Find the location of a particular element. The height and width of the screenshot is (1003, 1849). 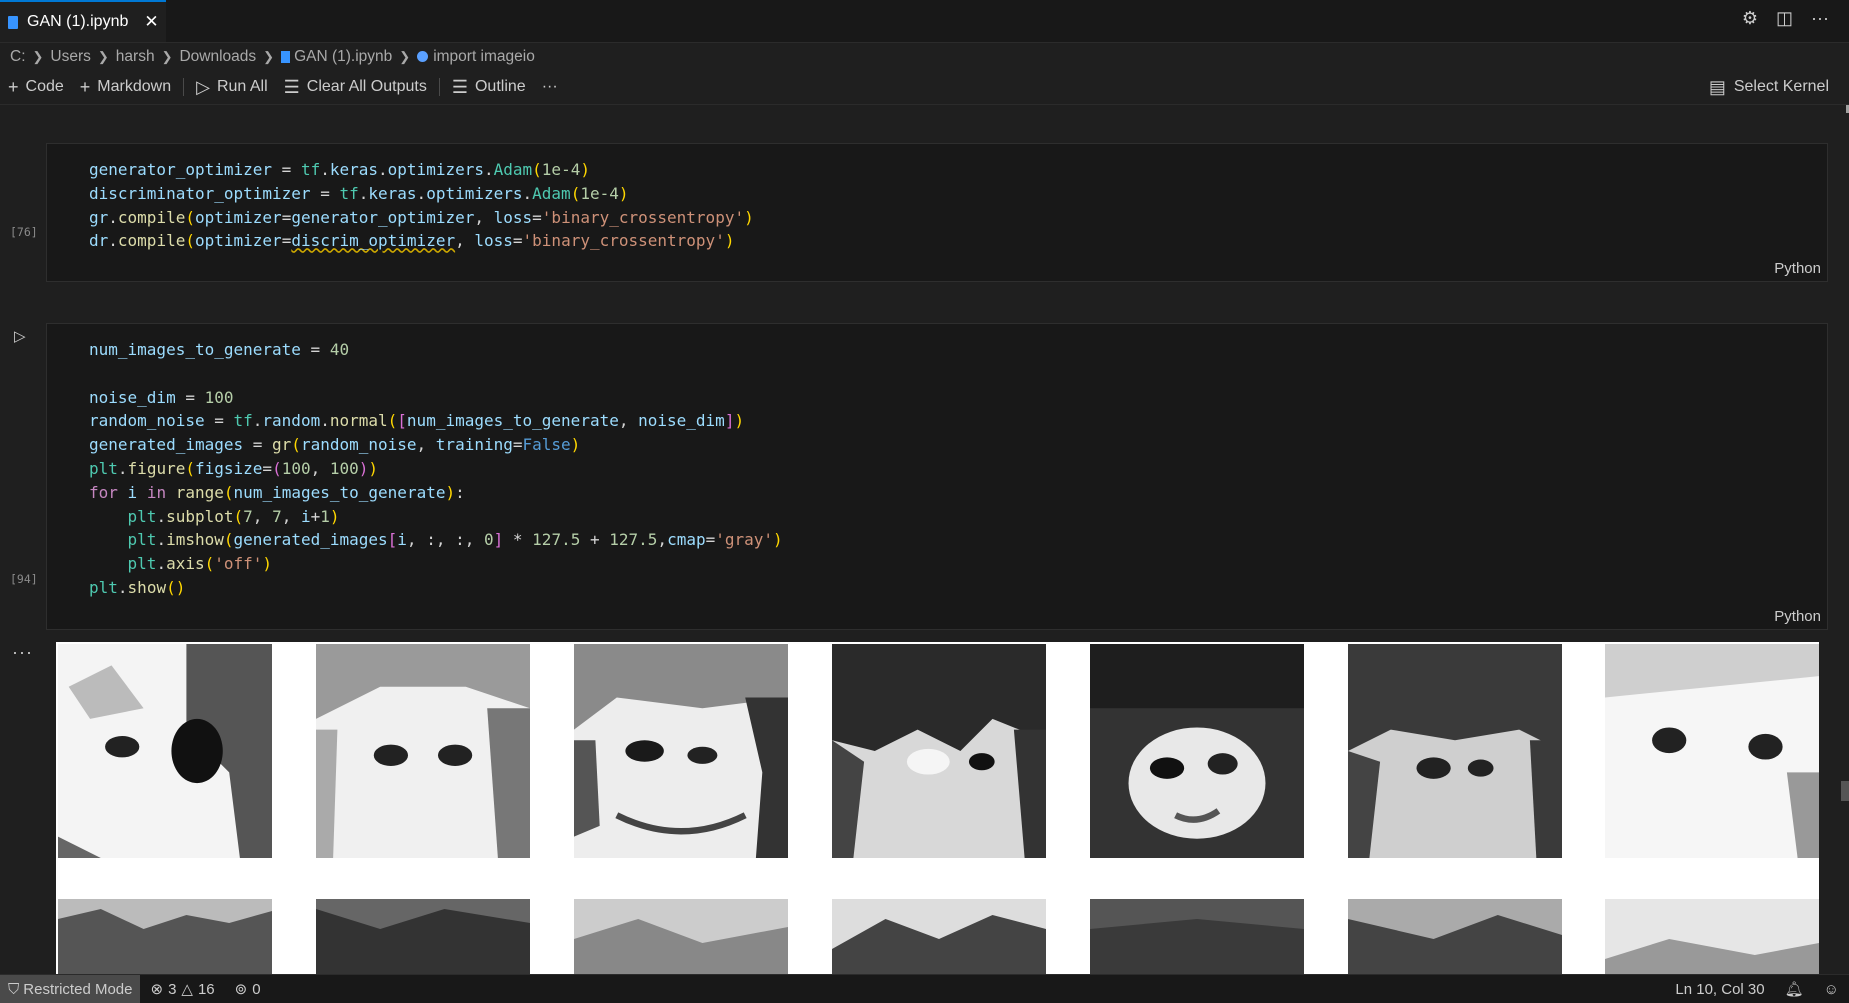

warning-icon: △ is located at coordinates (187, 989).